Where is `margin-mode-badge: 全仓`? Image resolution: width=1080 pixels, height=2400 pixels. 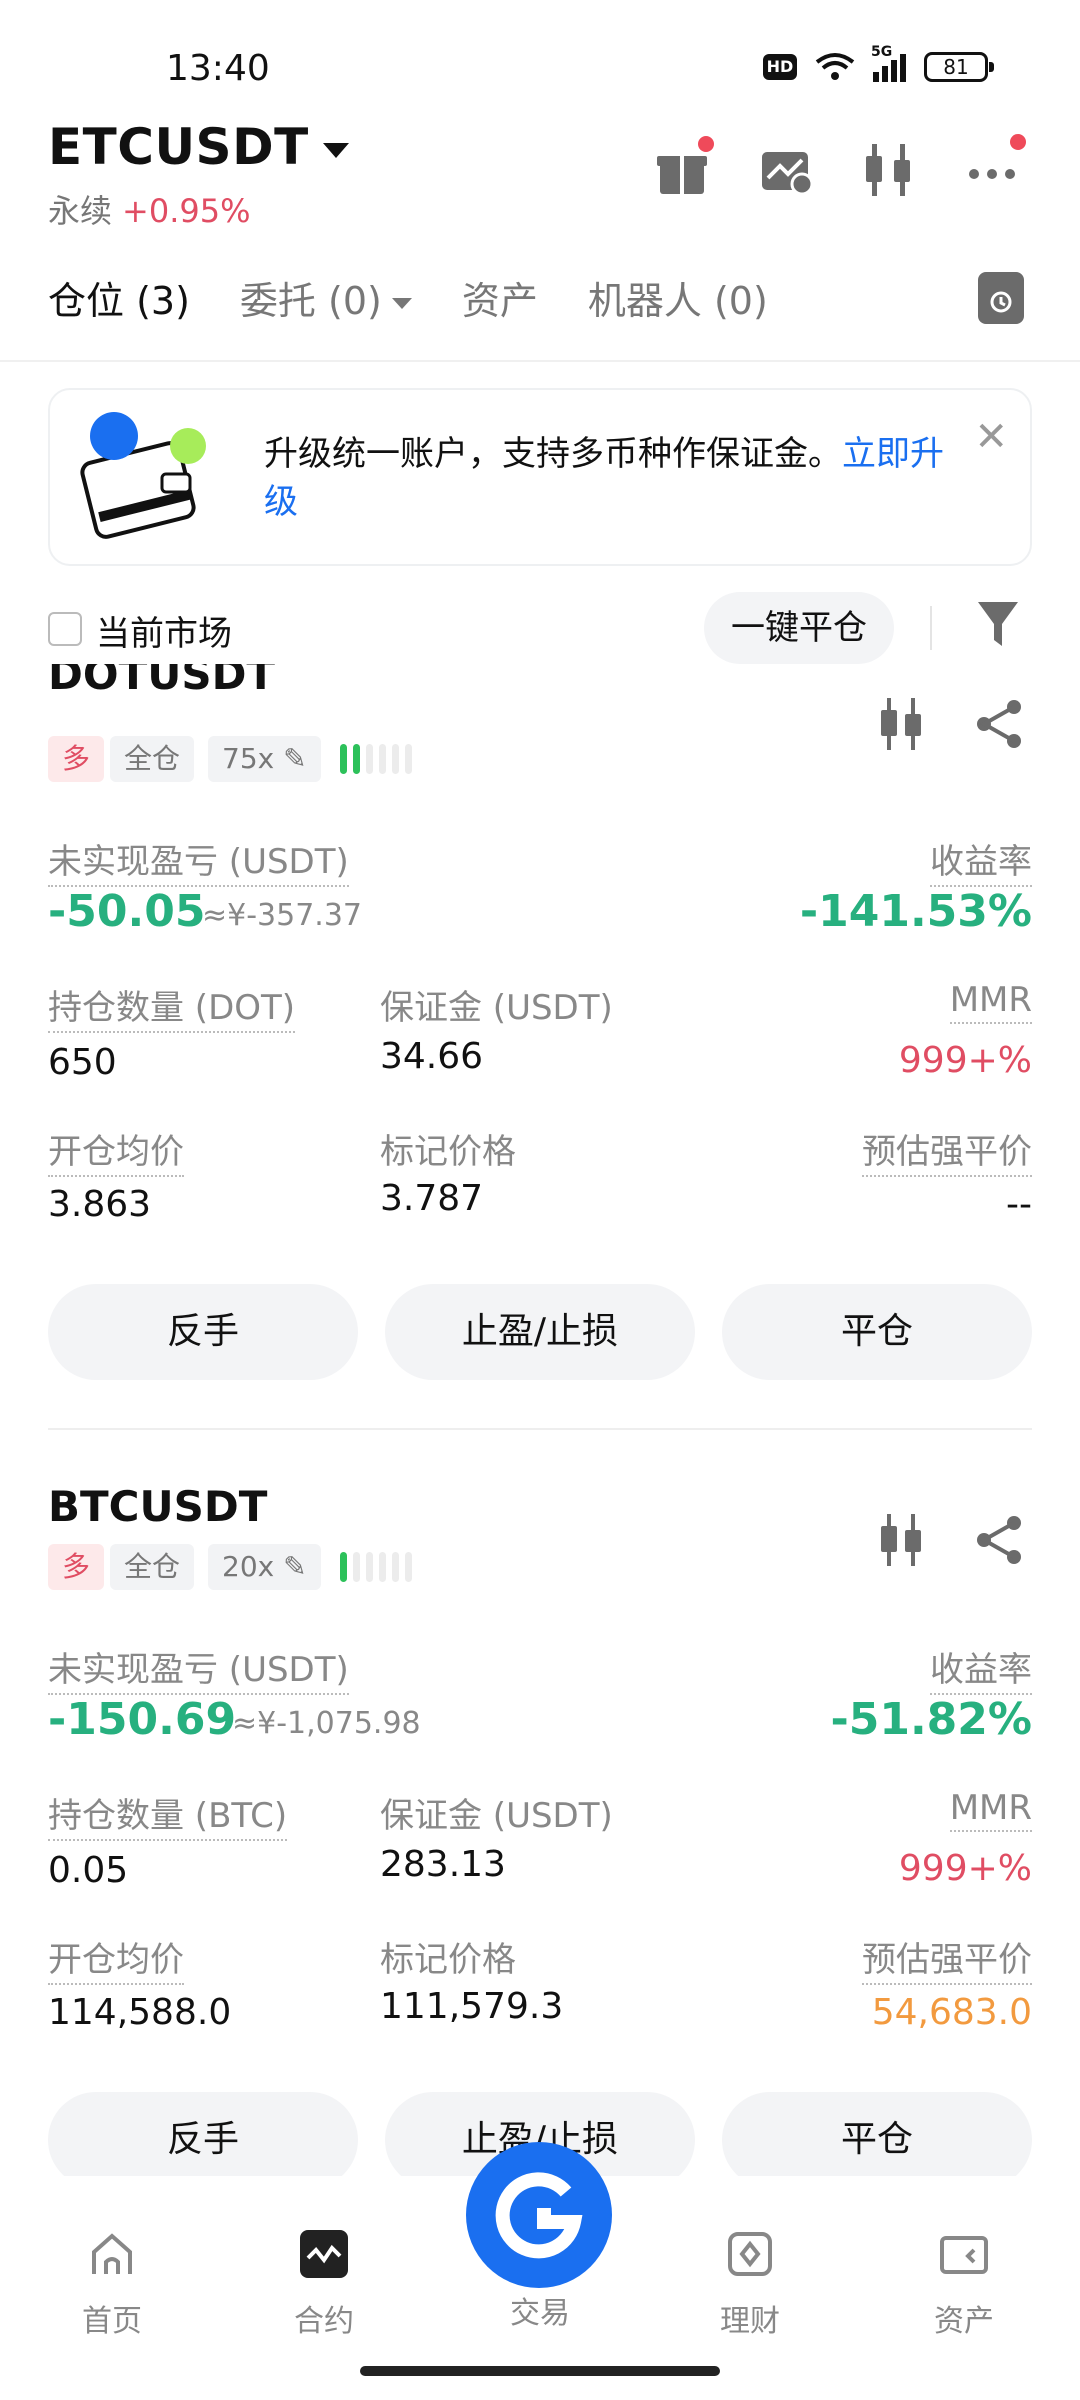 margin-mode-badge: 全仓 is located at coordinates (152, 1567).